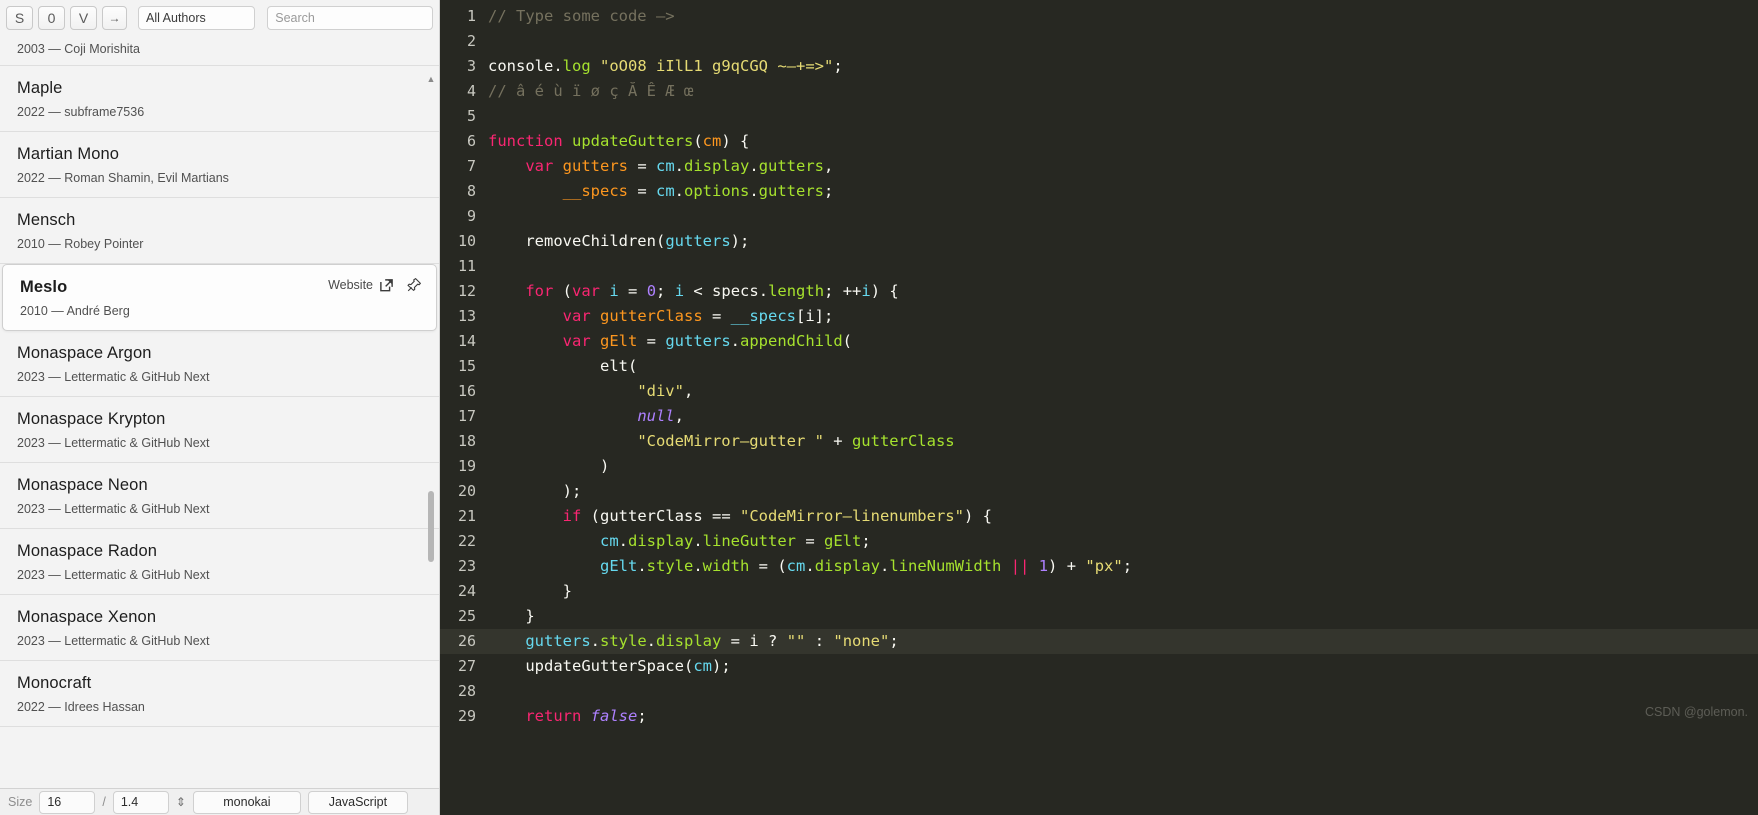  I want to click on language-select: JavaScript, so click(357, 802).